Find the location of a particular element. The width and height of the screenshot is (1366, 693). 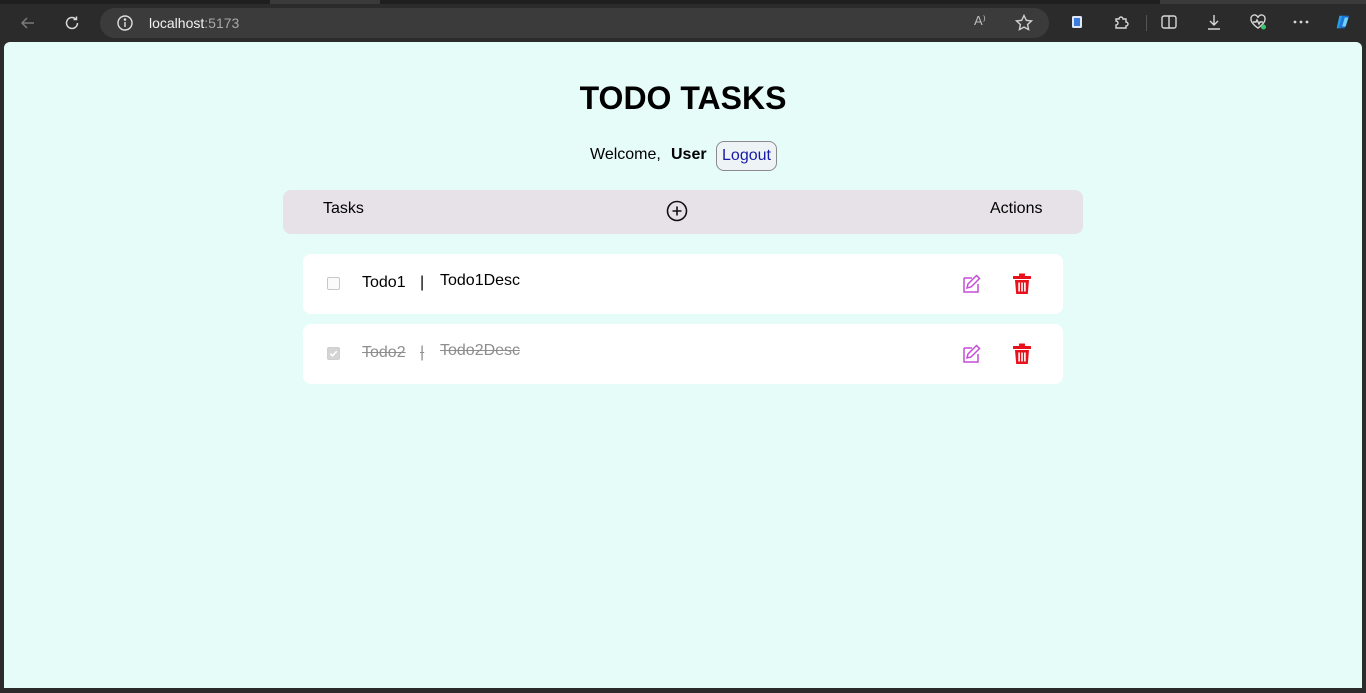

browser-toolbar: localhost:5173 A⁾ is located at coordinates (683, 22).